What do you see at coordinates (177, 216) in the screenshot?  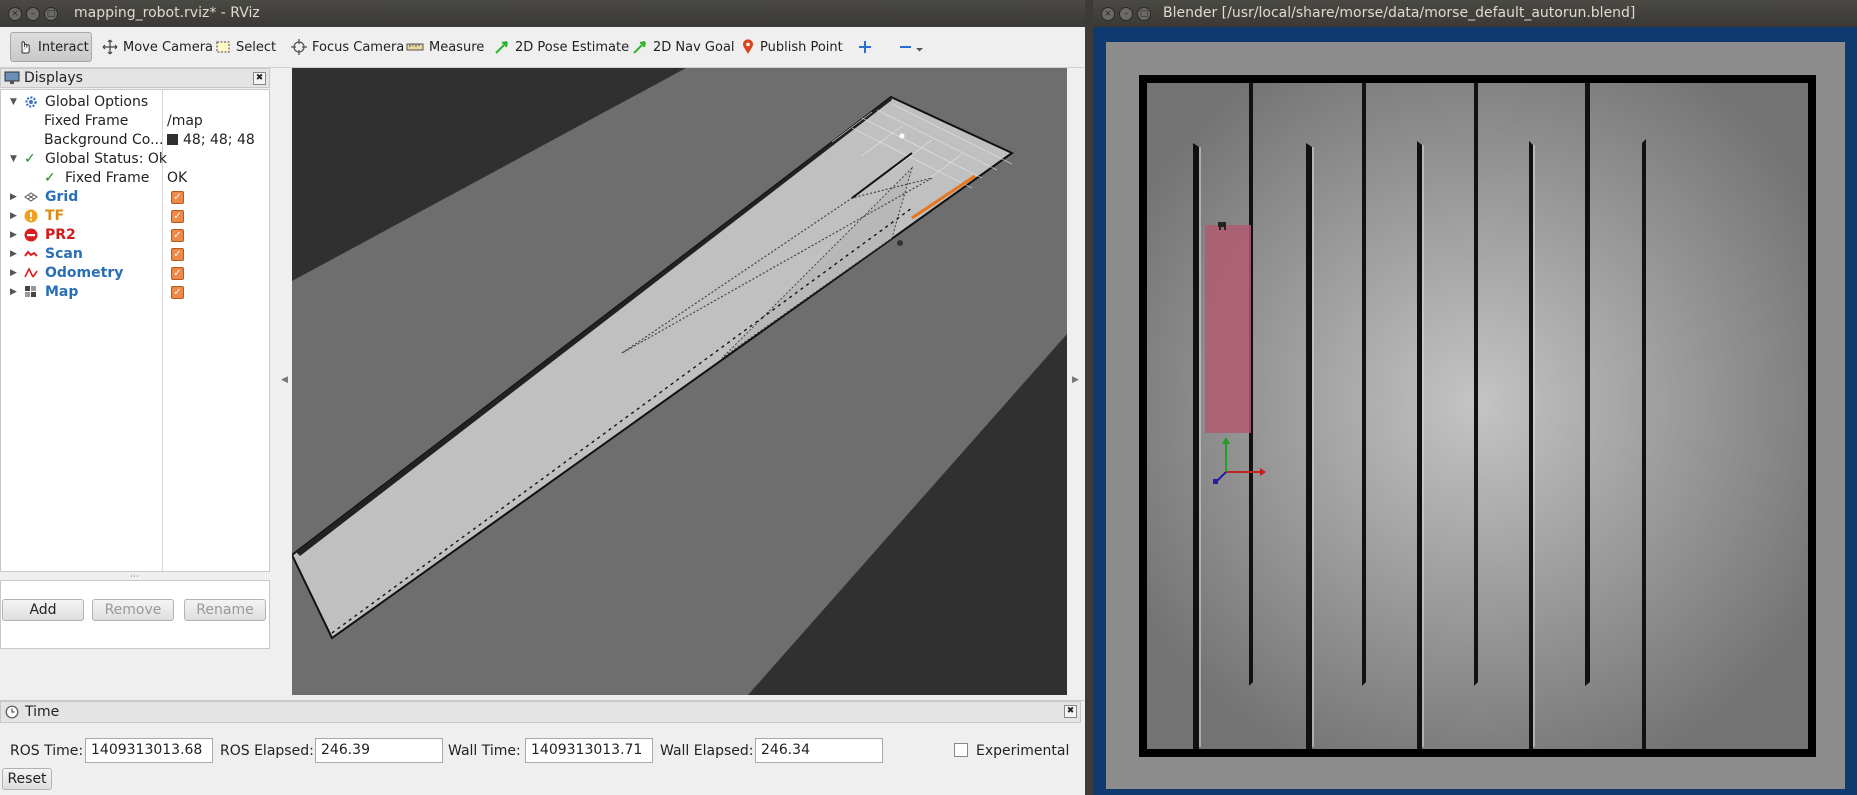 I see `display-checkbox-tf: ✓` at bounding box center [177, 216].